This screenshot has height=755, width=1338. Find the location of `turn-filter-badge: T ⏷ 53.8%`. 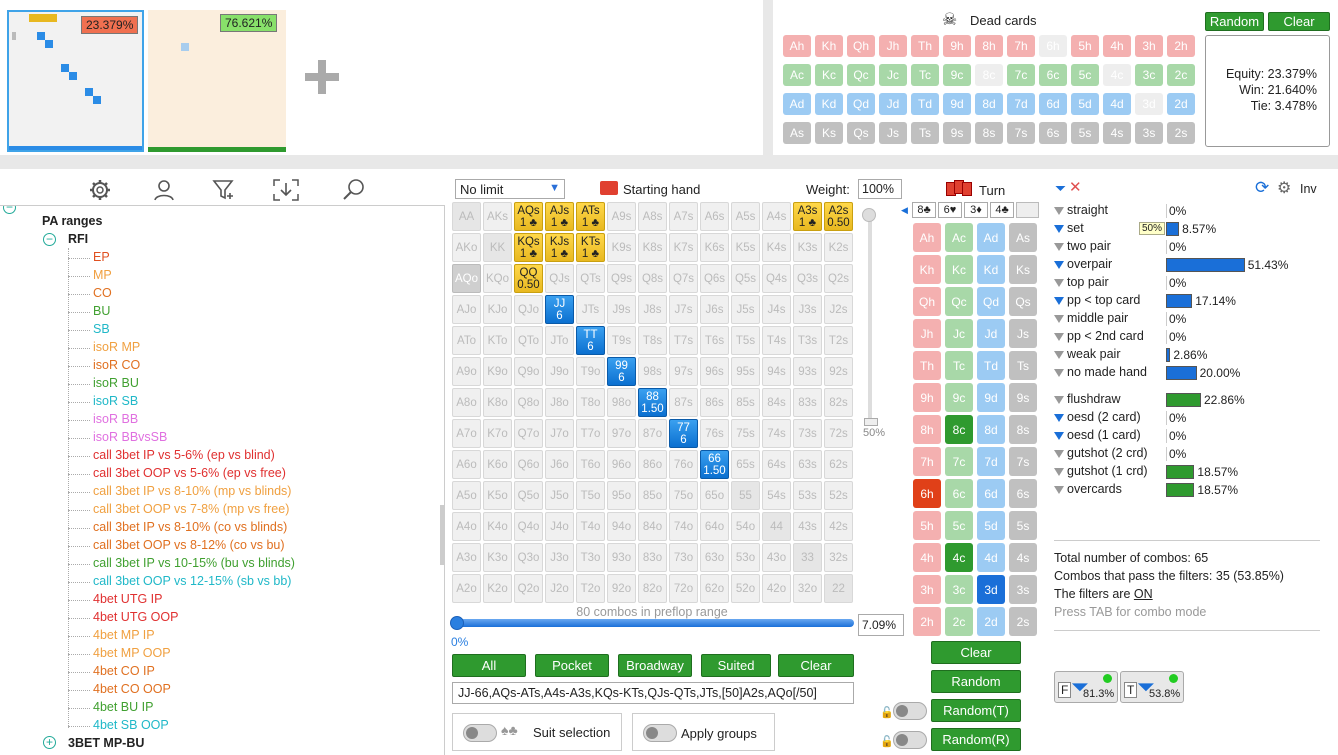

turn-filter-badge: T ⏷ 53.8% is located at coordinates (1152, 687).